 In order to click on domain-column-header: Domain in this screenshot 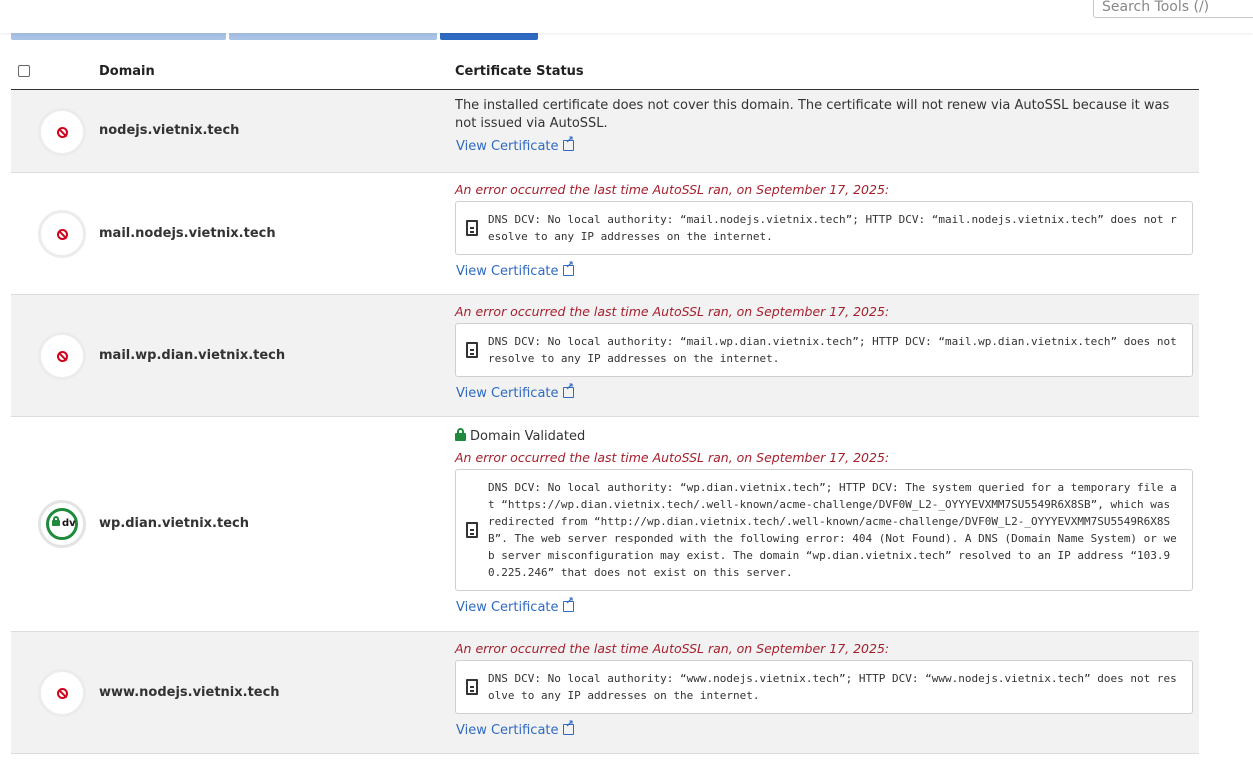, I will do `click(127, 71)`.